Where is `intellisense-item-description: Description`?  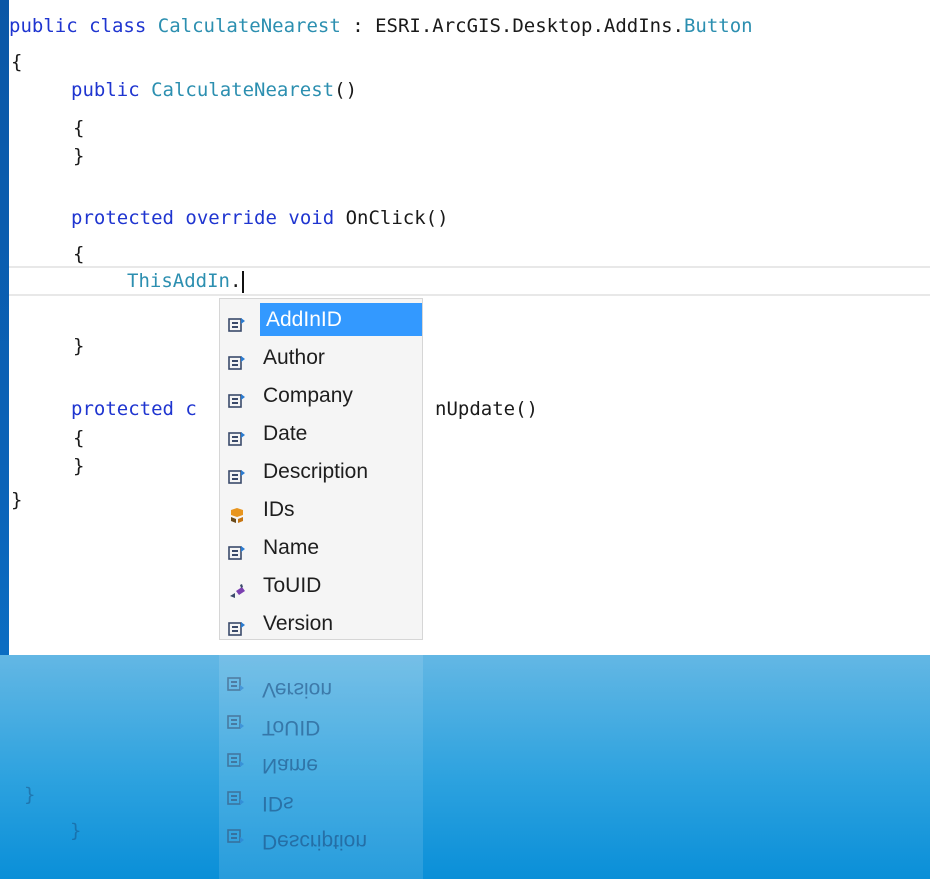
intellisense-item-description: Description is located at coordinates (321, 471).